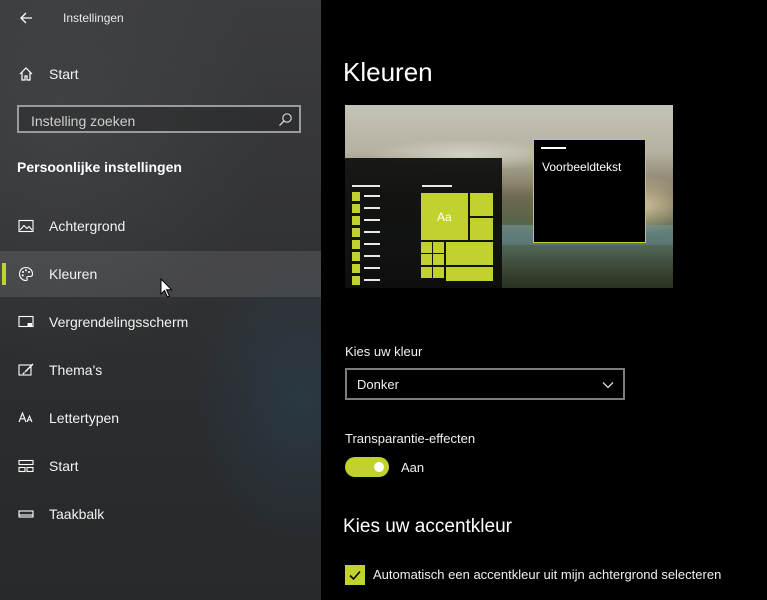 This screenshot has height=600, width=767. I want to click on sidebar-item-label: Kleuren, so click(73, 274).